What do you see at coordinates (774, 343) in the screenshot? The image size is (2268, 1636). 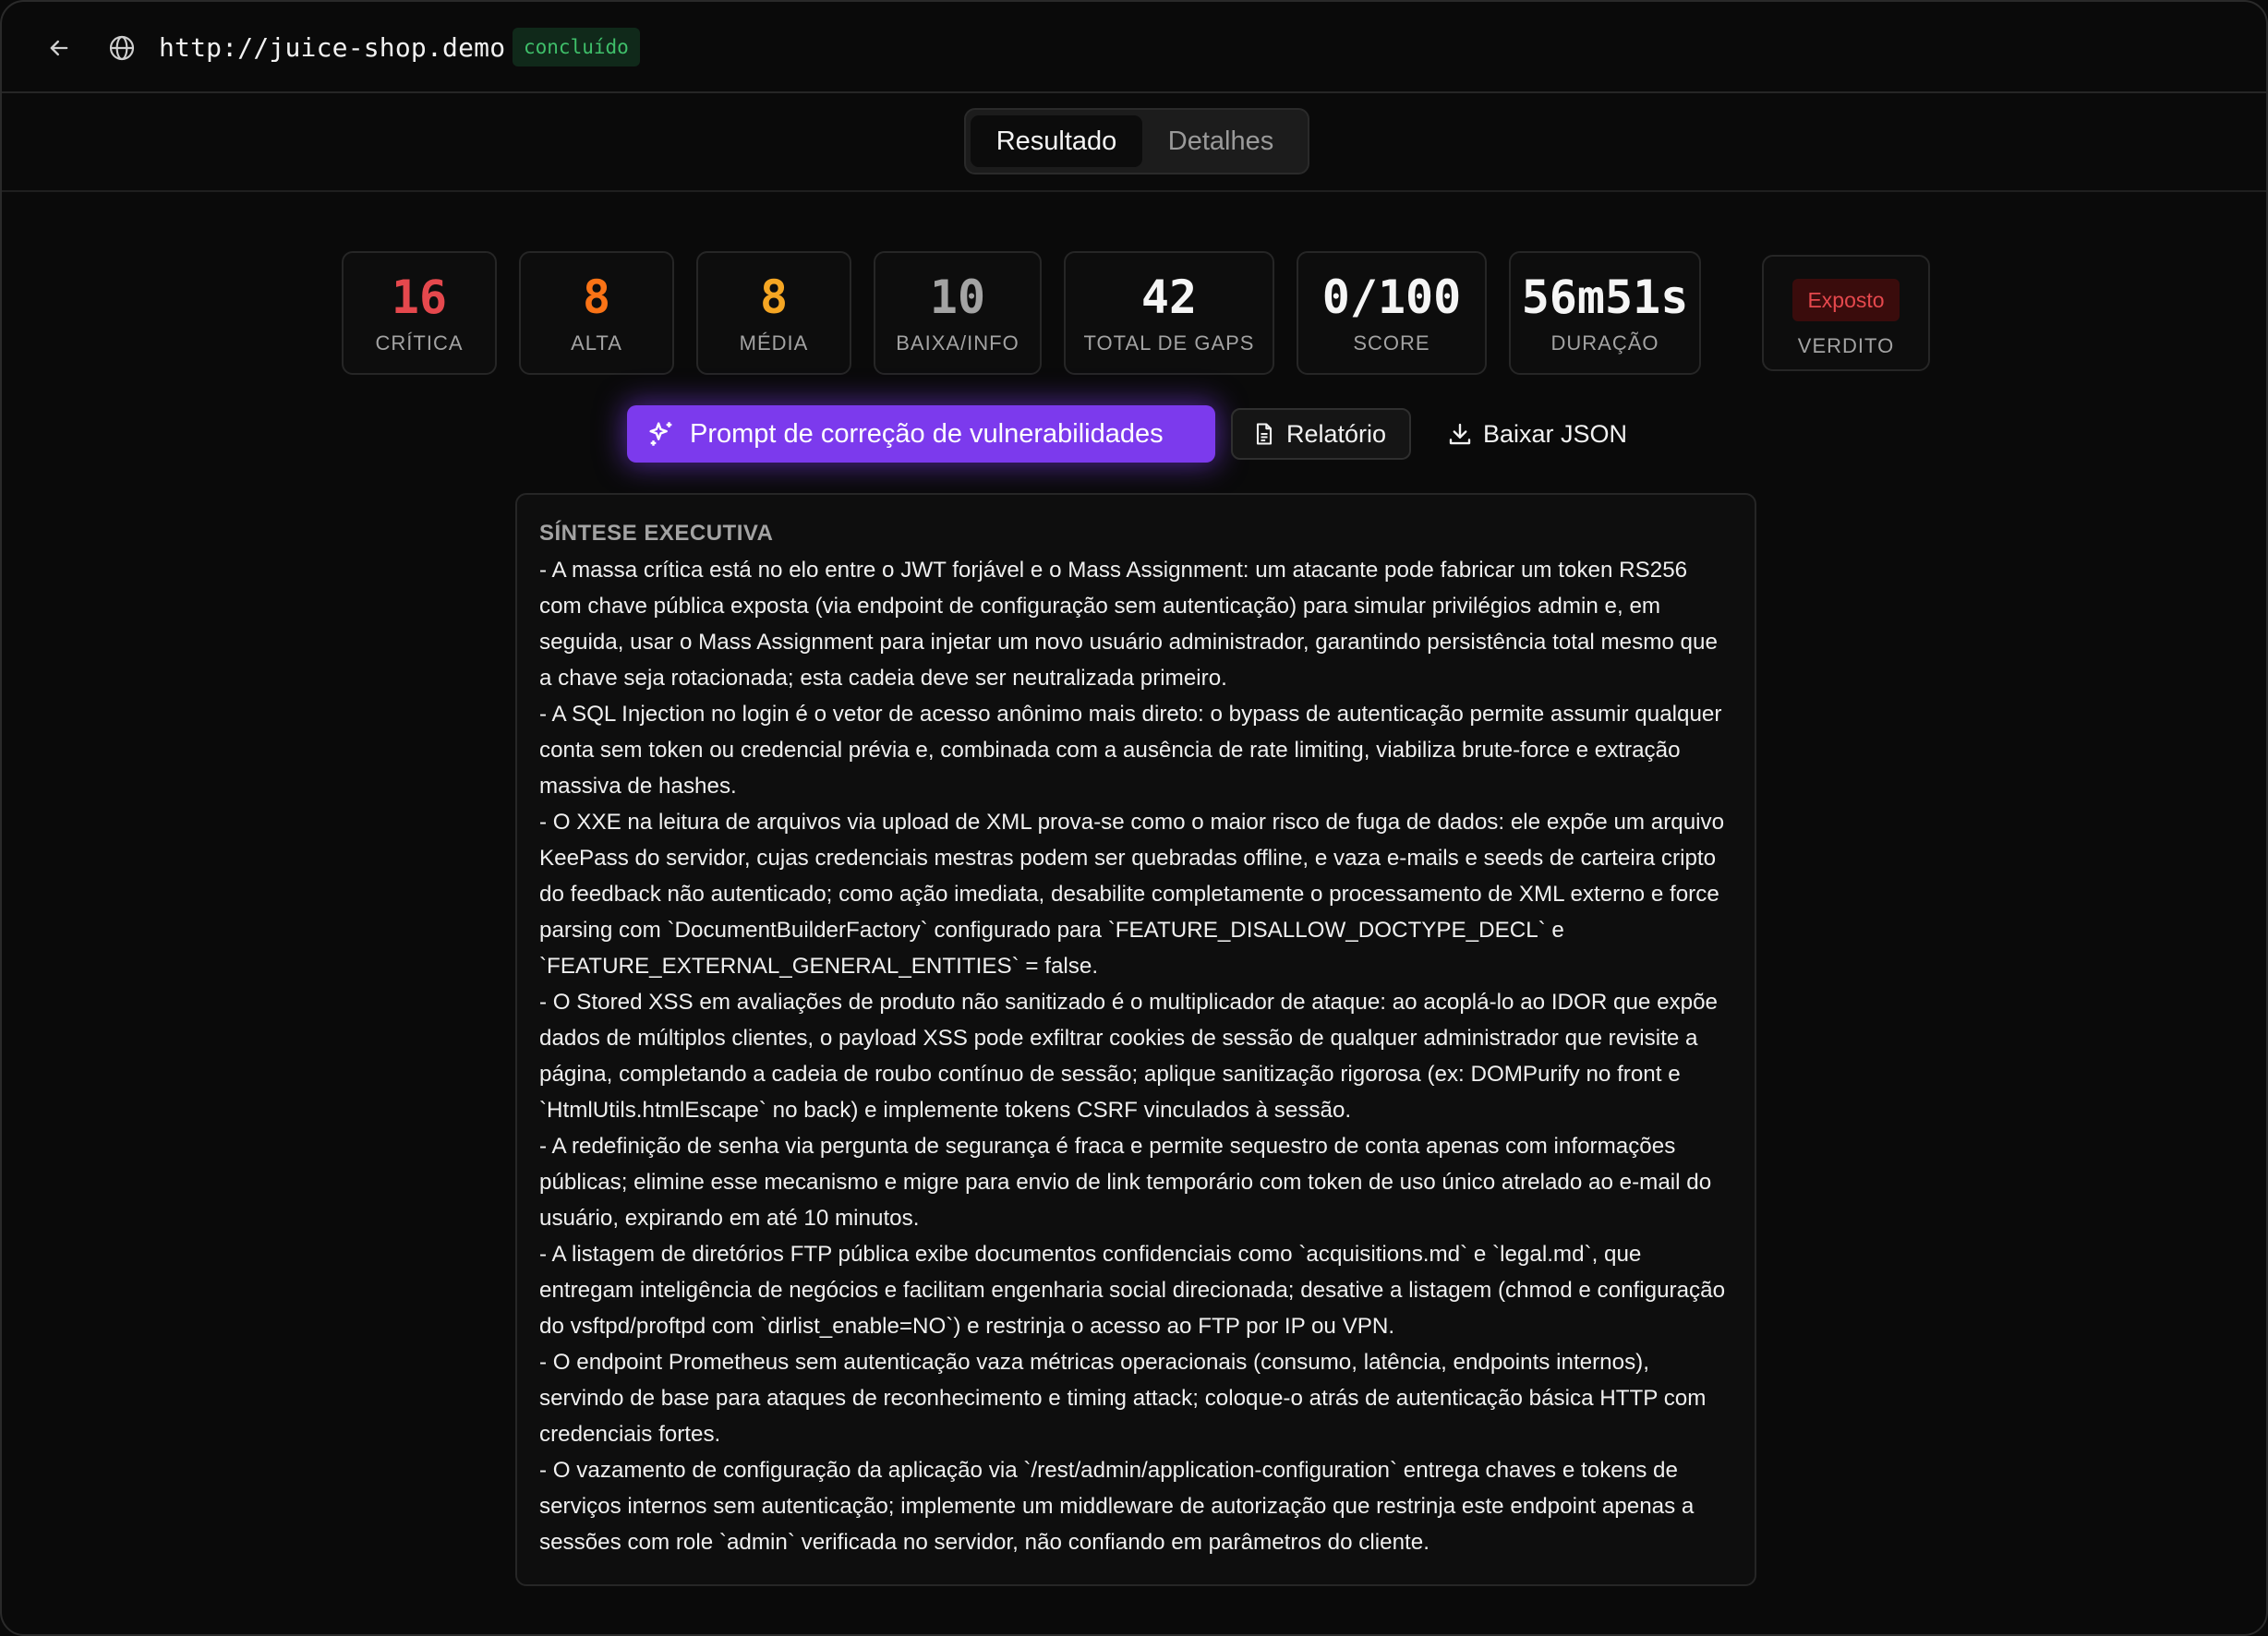 I see `stat-label: MÉDIA` at bounding box center [774, 343].